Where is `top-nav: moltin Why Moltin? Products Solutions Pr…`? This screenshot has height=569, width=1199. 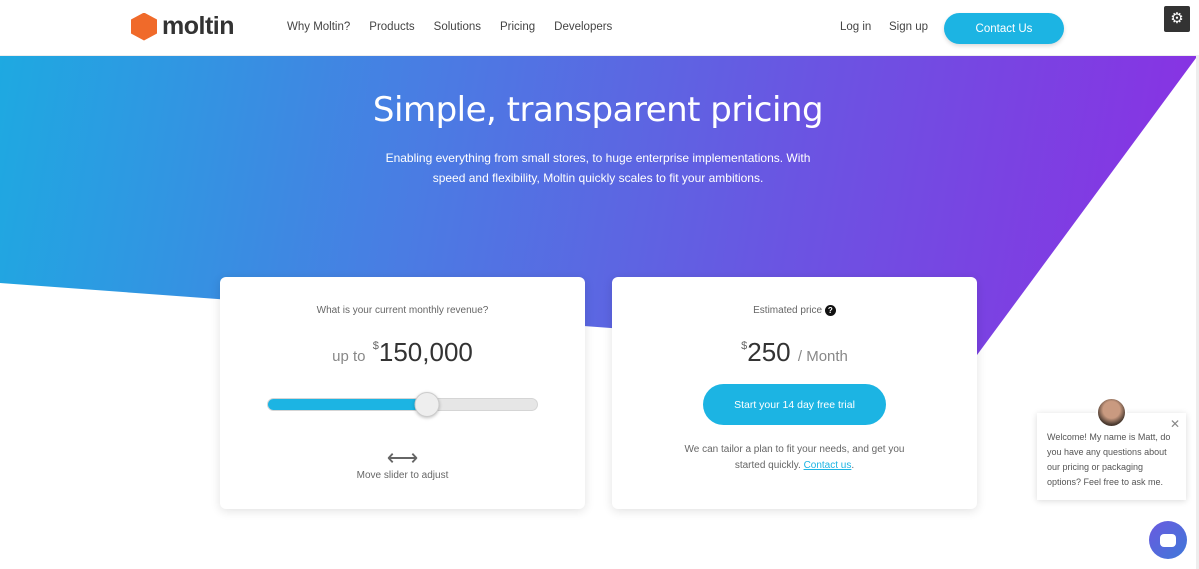
top-nav: moltin Why Moltin? Products Solutions Pr… is located at coordinates (599, 28).